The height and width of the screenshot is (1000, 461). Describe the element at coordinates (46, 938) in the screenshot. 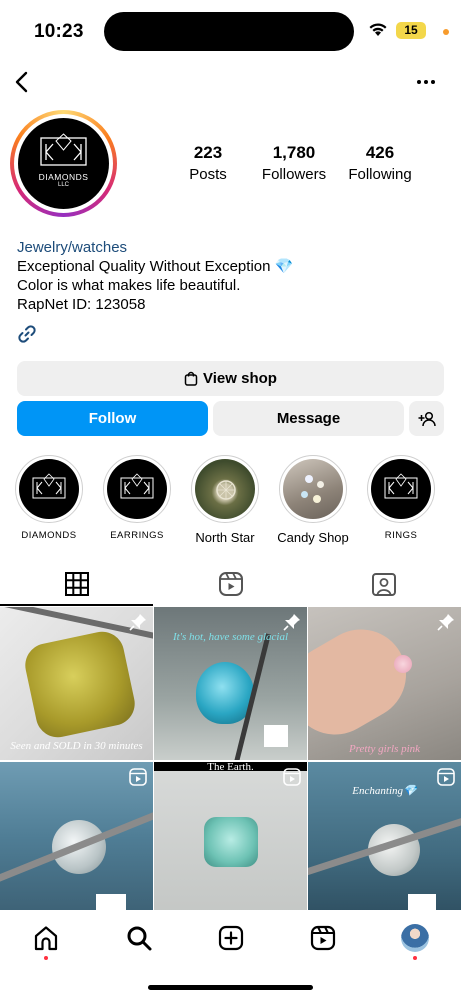

I see `home-icon` at that location.